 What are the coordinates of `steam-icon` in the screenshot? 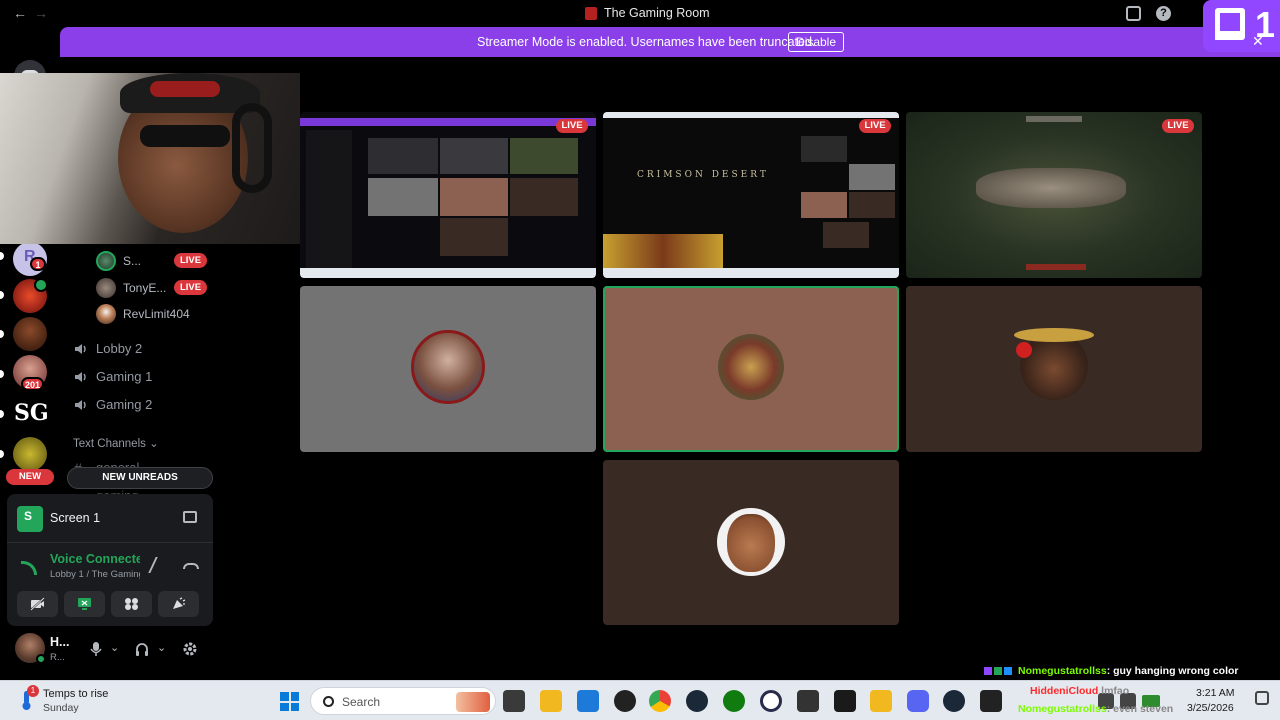 It's located at (697, 701).